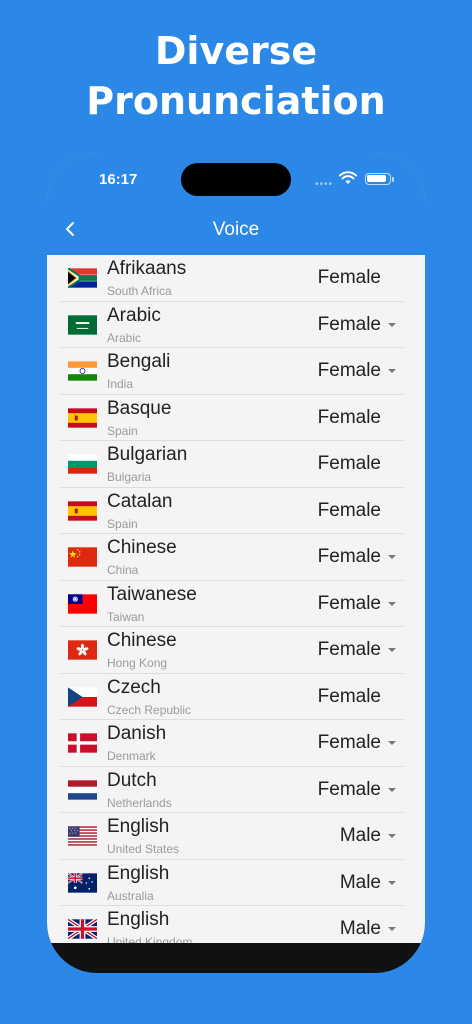 This screenshot has width=472, height=1024. What do you see at coordinates (232, 371) in the screenshot?
I see `voice-row: Bengali India Female` at bounding box center [232, 371].